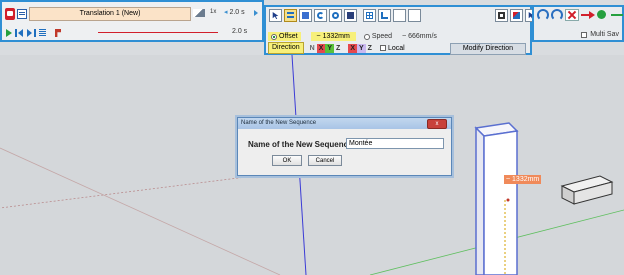 The image size is (624, 275). What do you see at coordinates (213, 12) in the screenshot?
I see `speed-multiplier: 1x` at bounding box center [213, 12].